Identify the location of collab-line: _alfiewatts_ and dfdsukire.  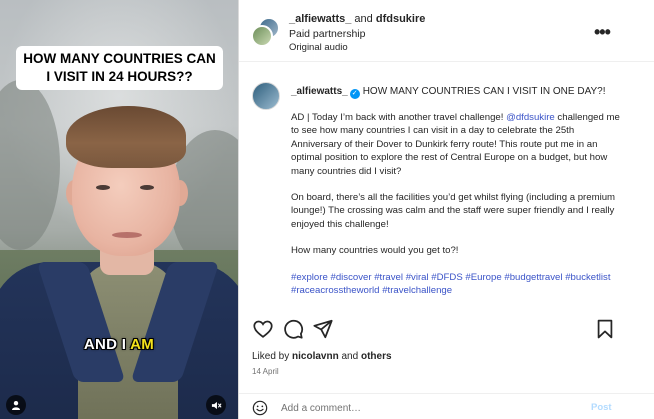
(357, 19).